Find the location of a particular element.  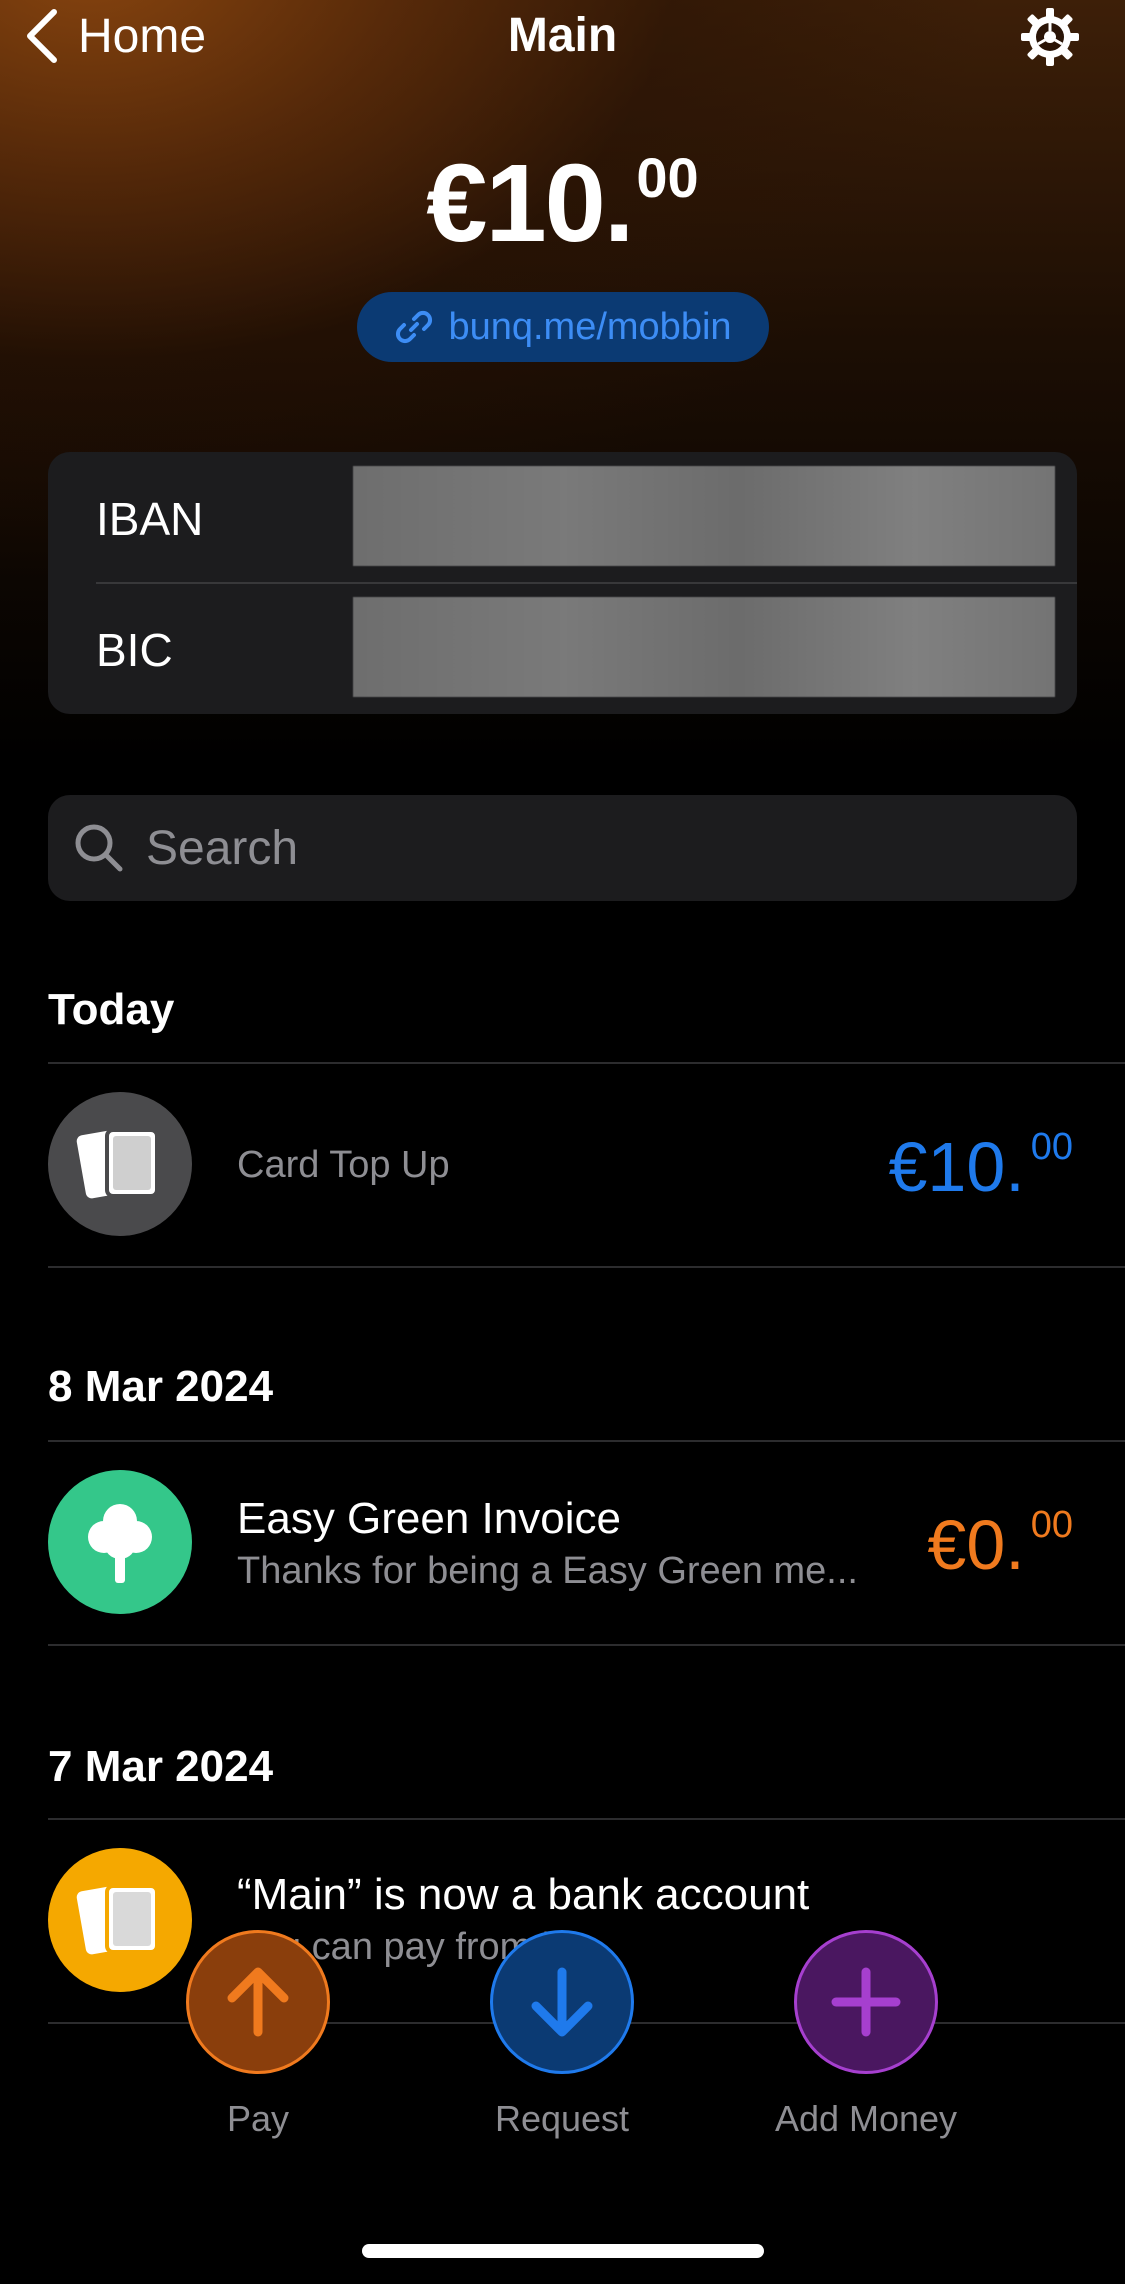

arrow-down-icon is located at coordinates (562, 2002).